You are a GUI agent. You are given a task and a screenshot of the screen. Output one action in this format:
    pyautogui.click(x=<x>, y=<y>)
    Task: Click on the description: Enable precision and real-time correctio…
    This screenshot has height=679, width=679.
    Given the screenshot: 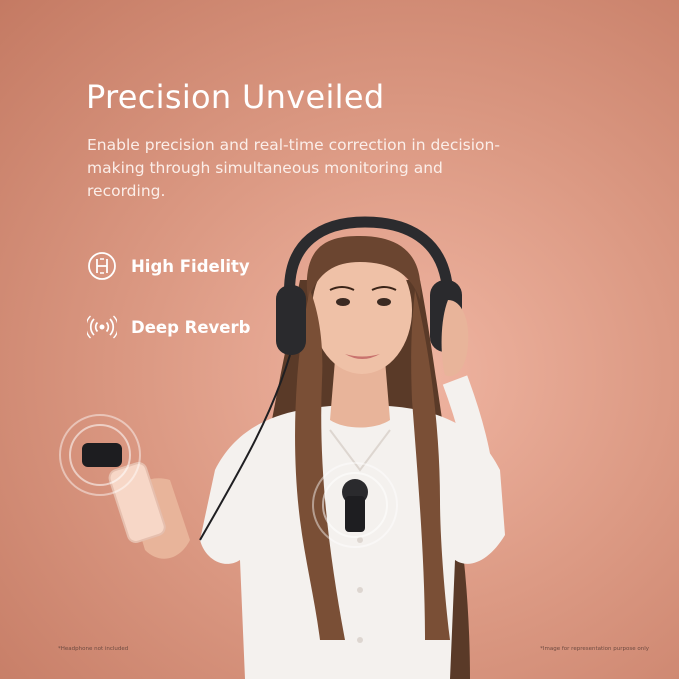 What is the action you would take?
    pyautogui.click(x=293, y=168)
    